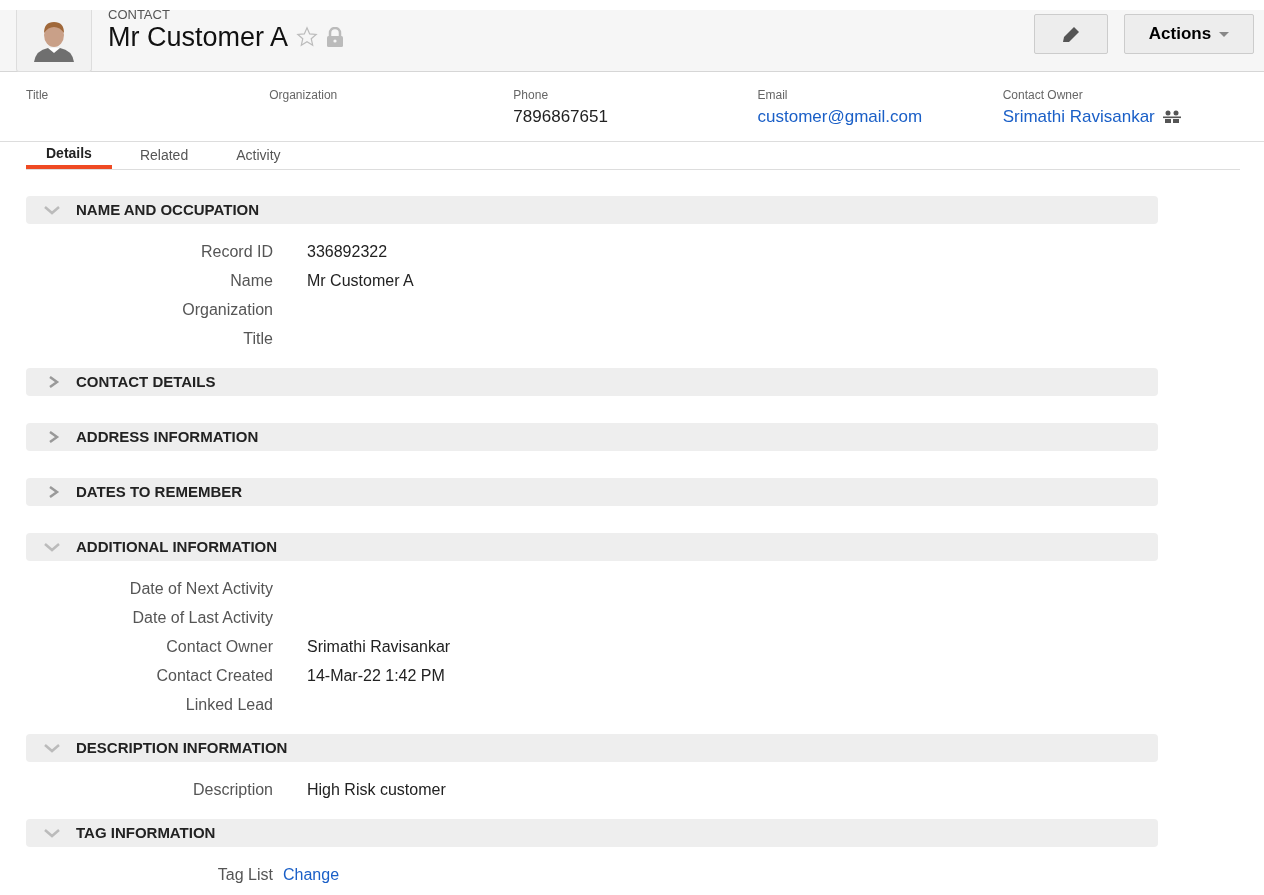 This screenshot has height=895, width=1264. Describe the element at coordinates (592, 833) in the screenshot. I see `section-header: TAG INFORMATION` at that location.